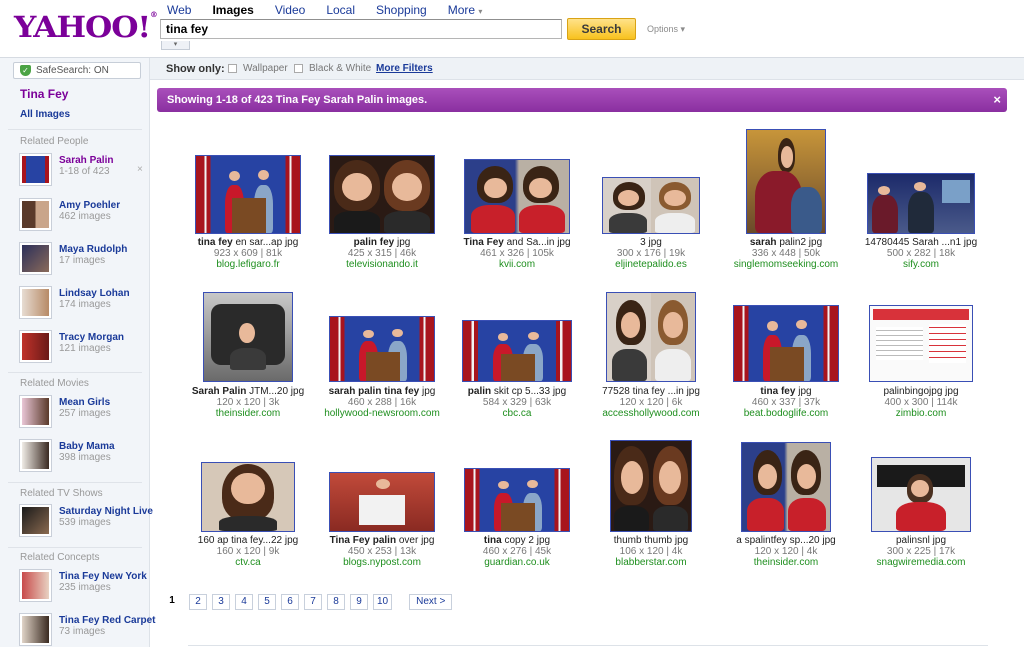 The image size is (1024, 647). Describe the element at coordinates (431, 602) in the screenshot. I see `next-page-button: Next >` at that location.